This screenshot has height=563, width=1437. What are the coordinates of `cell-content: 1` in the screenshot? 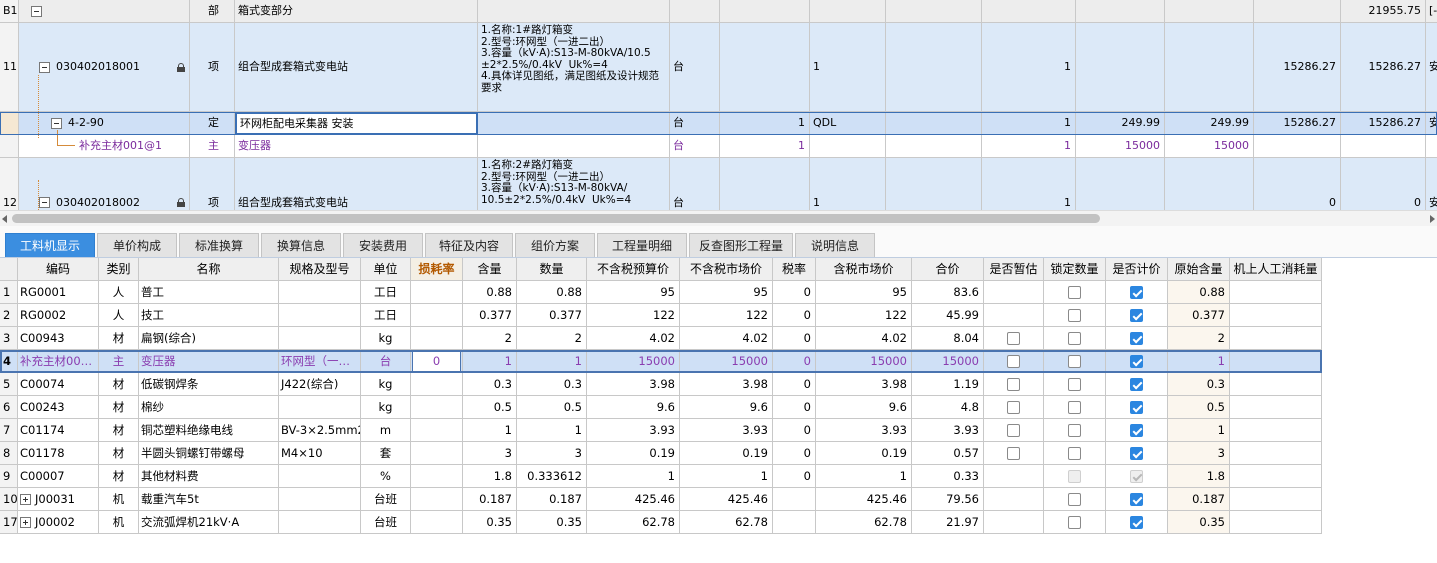 It's located at (490, 361).